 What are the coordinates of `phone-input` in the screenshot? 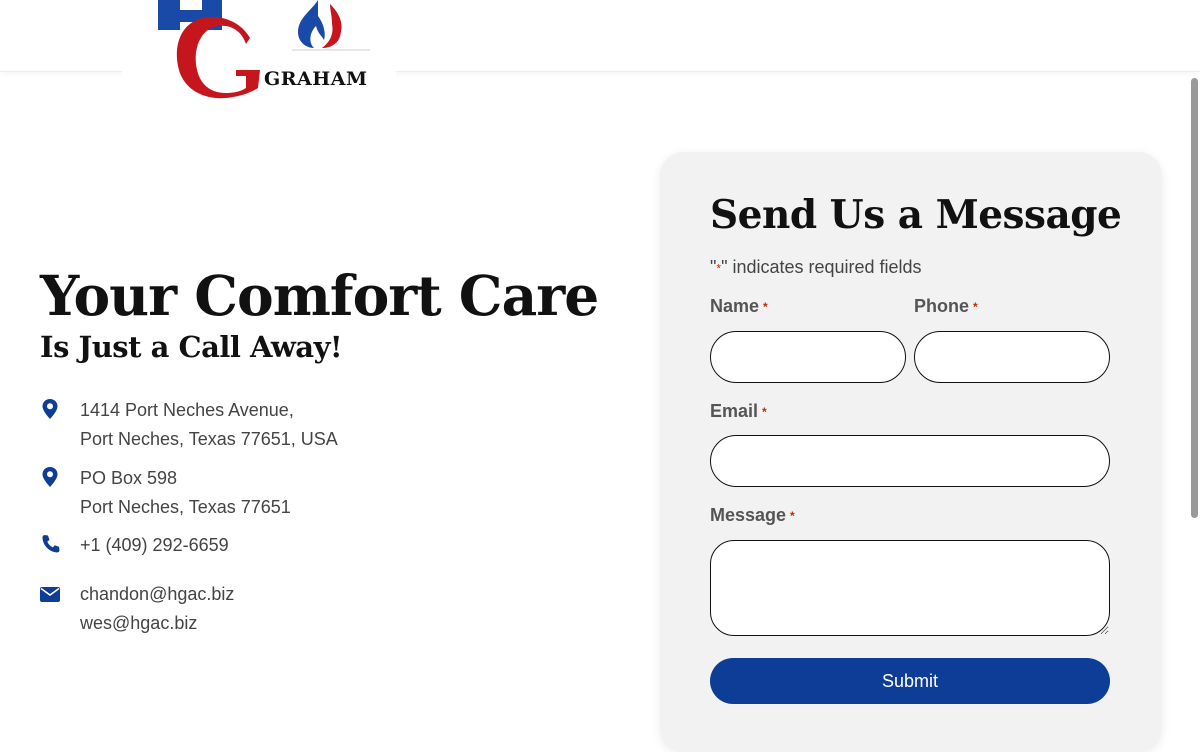 It's located at (1012, 357).